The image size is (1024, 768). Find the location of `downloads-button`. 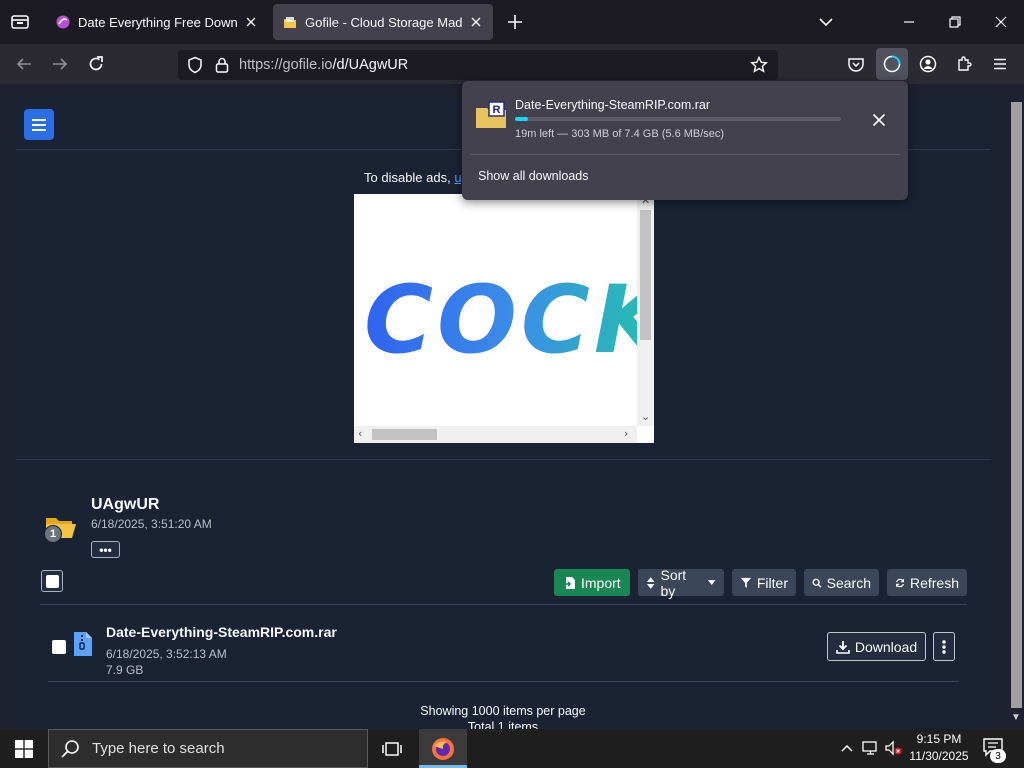

downloads-button is located at coordinates (892, 64).